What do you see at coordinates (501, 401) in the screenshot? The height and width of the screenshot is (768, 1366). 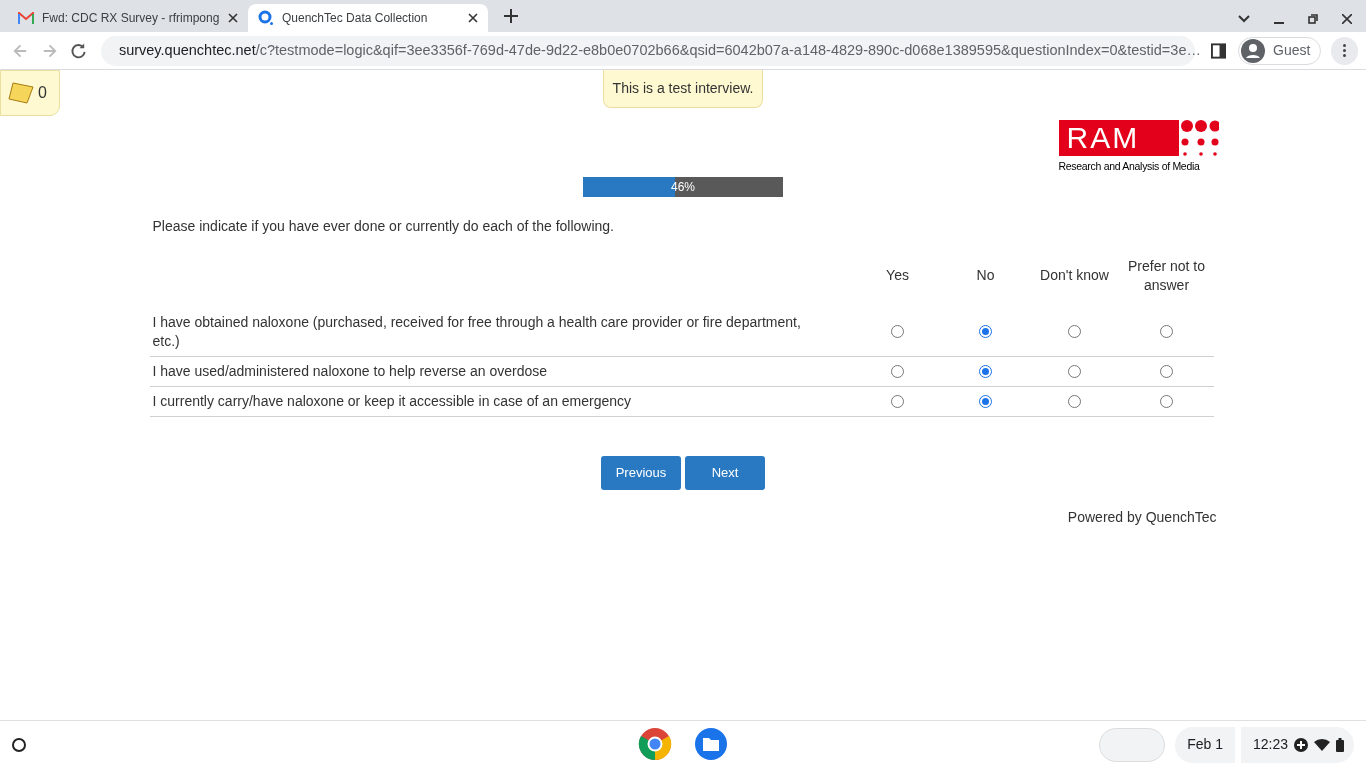 I see `statement-text: I currently carry/have naloxone or keep it accessible in case of an emergency` at bounding box center [501, 401].